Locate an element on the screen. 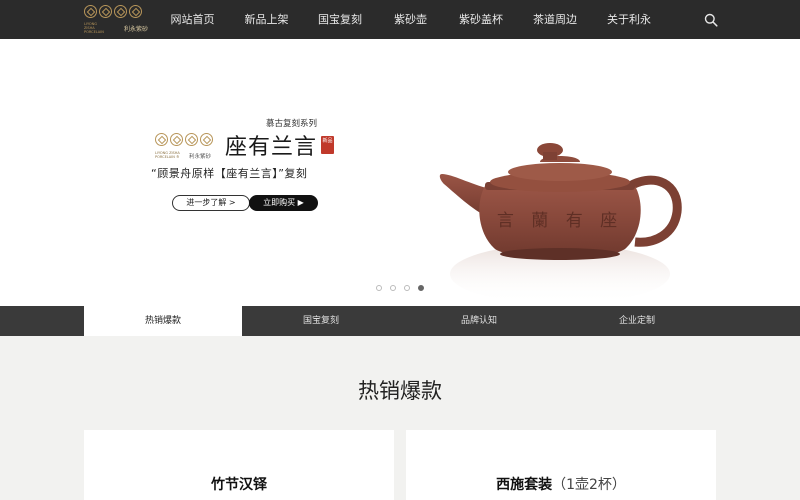  nav-zisha-teapots: 紫砂壶 is located at coordinates (410, 19).